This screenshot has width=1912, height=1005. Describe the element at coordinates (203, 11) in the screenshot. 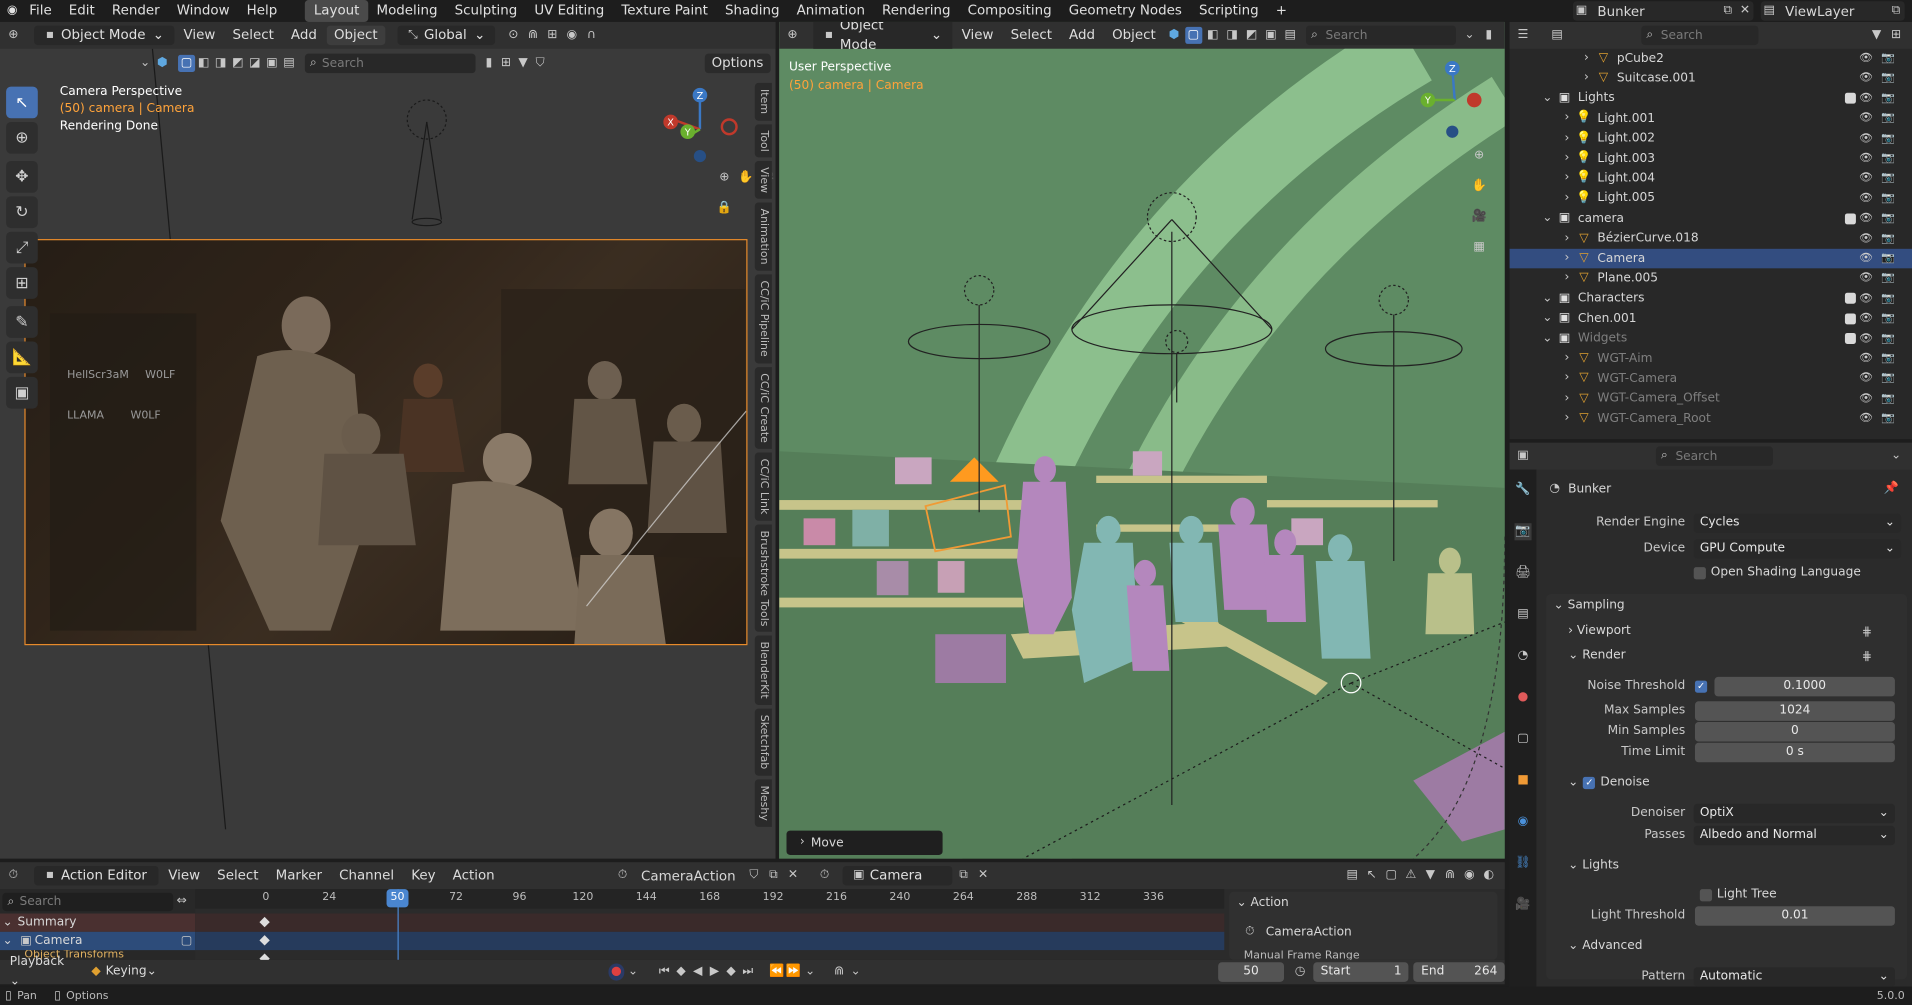

I see `menu-window: Window` at that location.